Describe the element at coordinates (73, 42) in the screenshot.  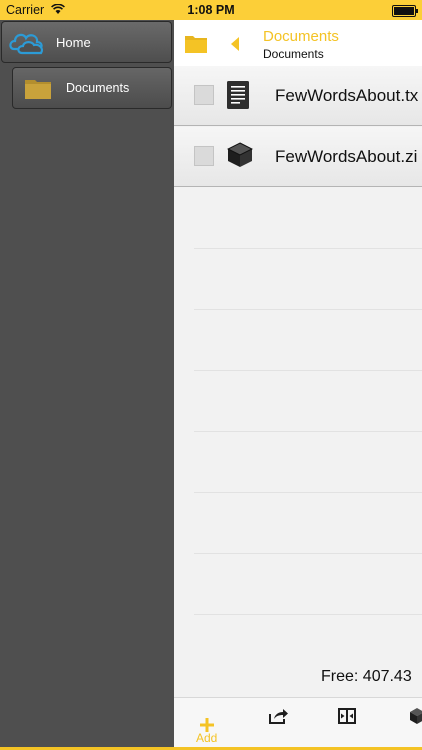
I see `sidebar-item-label: Home` at that location.